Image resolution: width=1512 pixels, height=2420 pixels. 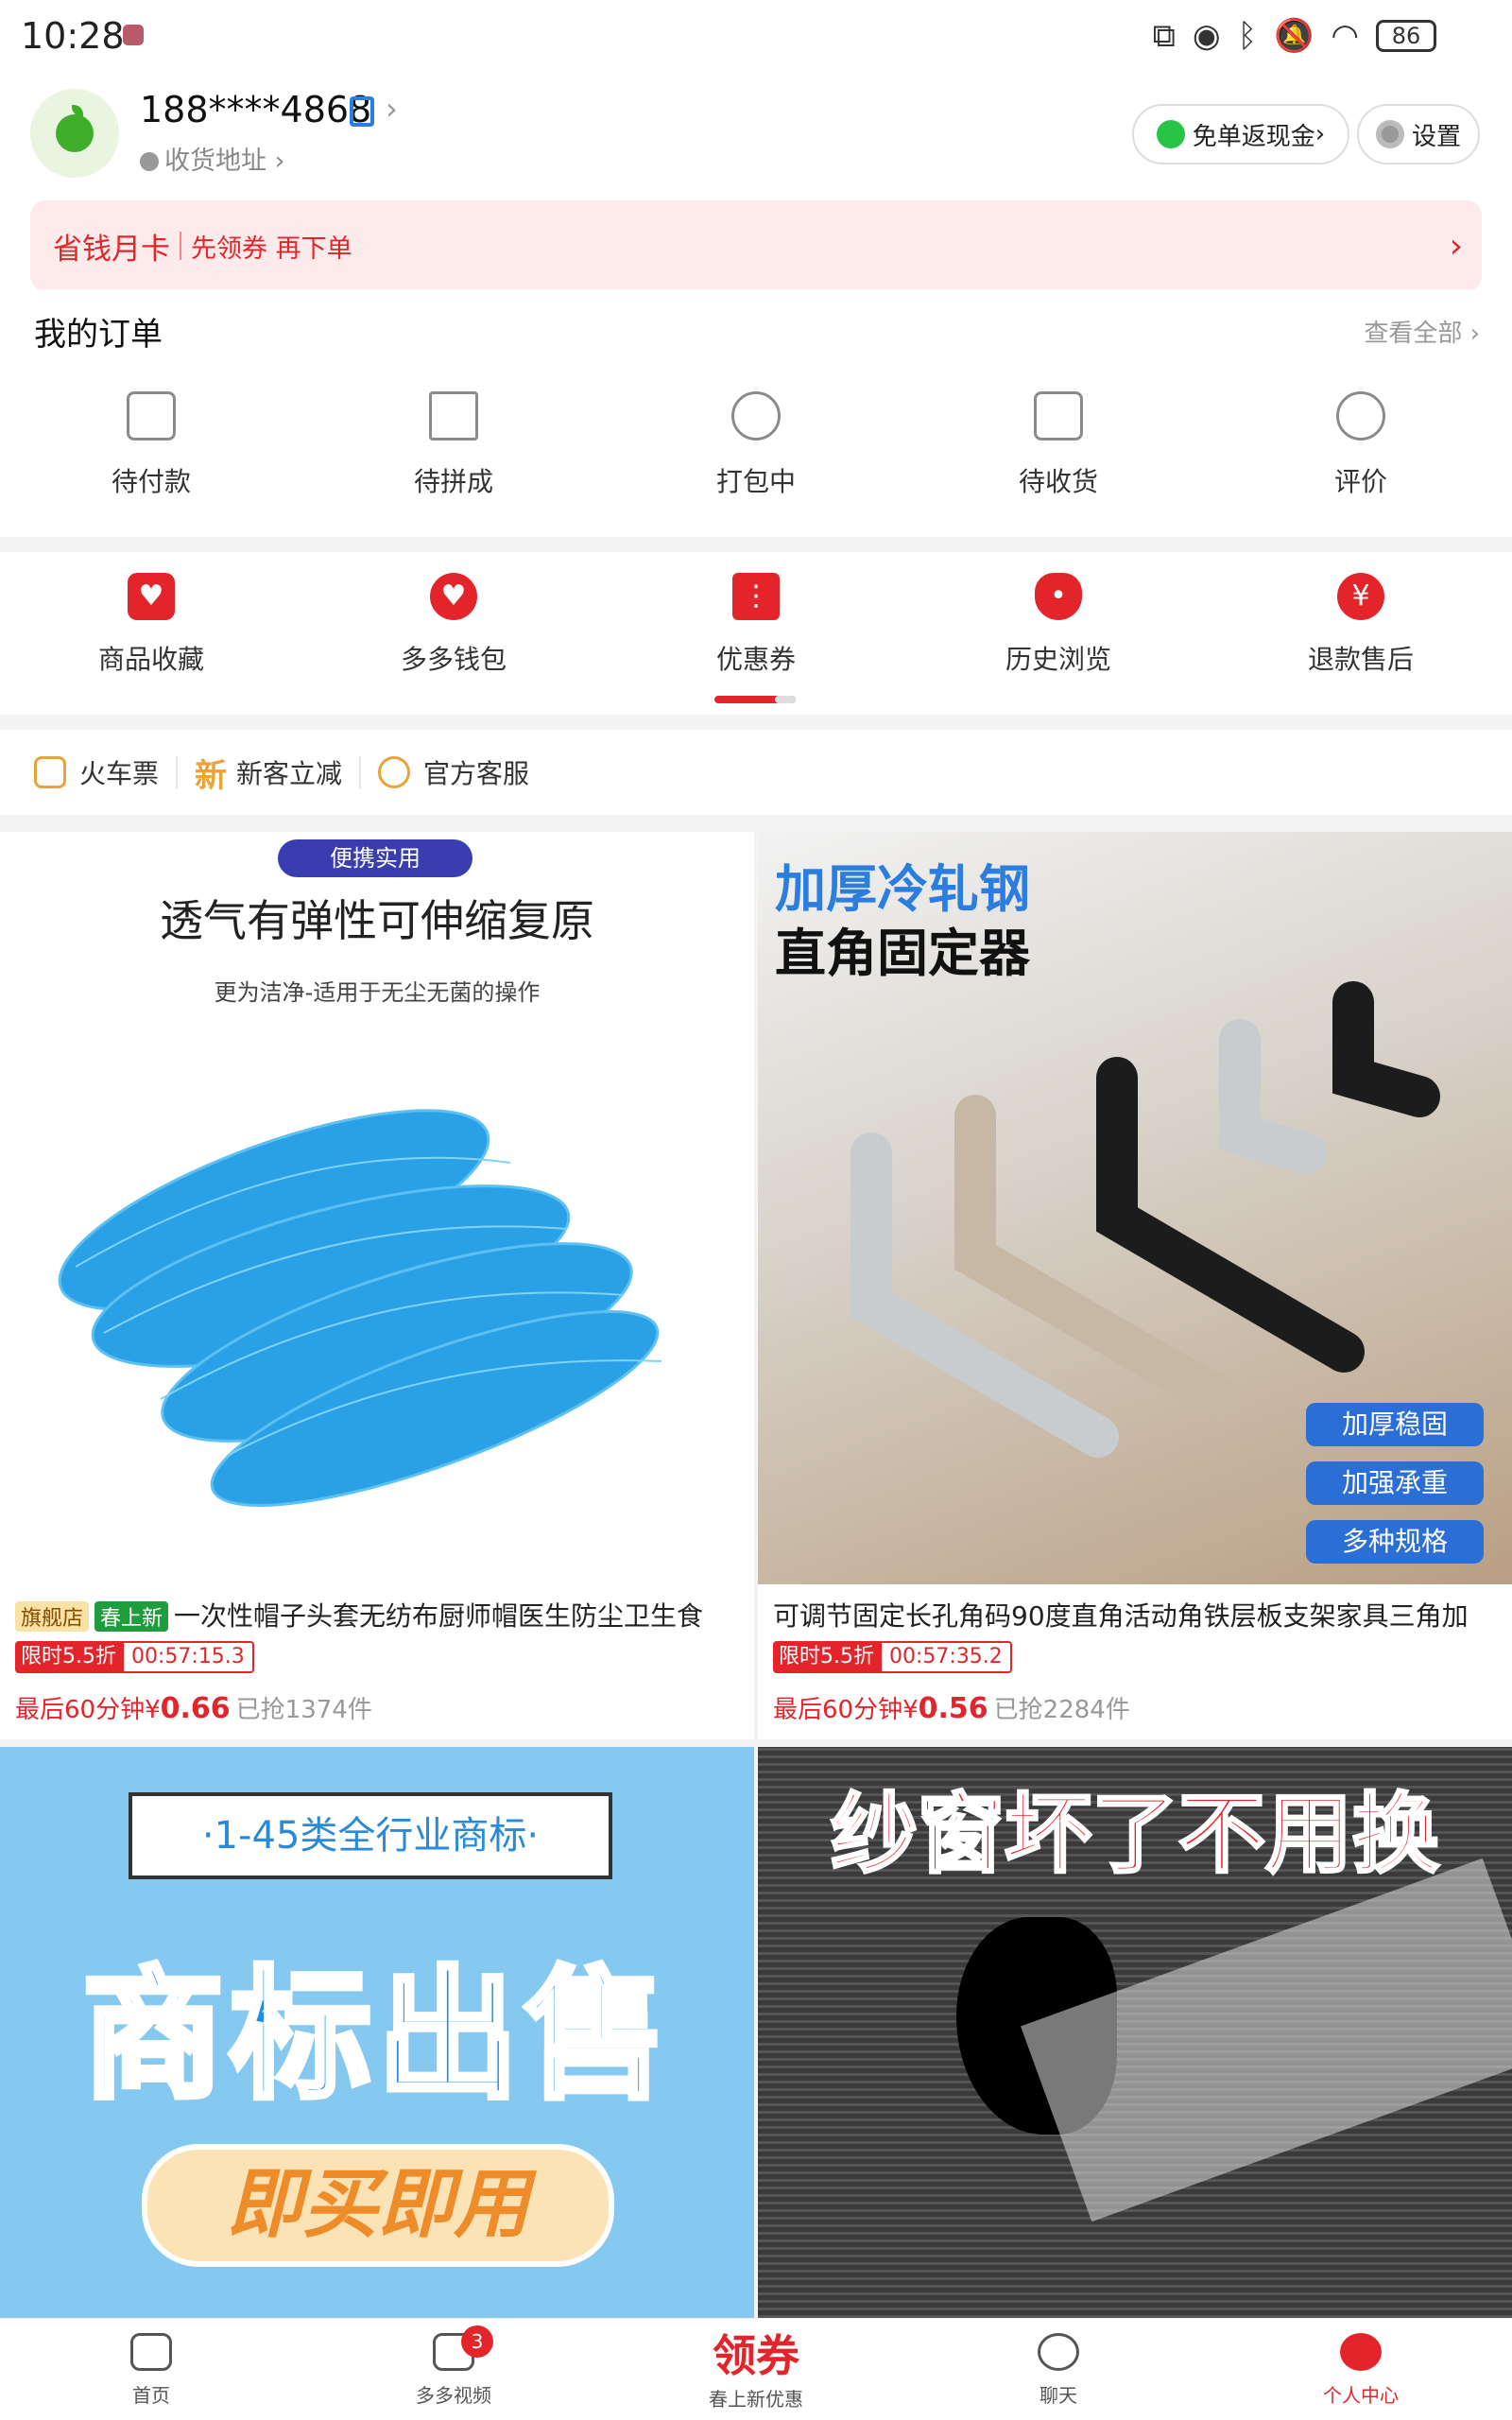 I want to click on quick-label: 历史浏览, so click(x=1058, y=659).